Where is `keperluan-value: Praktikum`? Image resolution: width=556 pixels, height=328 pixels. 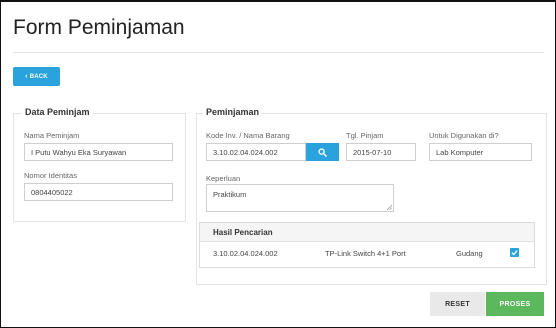
keperluan-value: Praktikum is located at coordinates (230, 194).